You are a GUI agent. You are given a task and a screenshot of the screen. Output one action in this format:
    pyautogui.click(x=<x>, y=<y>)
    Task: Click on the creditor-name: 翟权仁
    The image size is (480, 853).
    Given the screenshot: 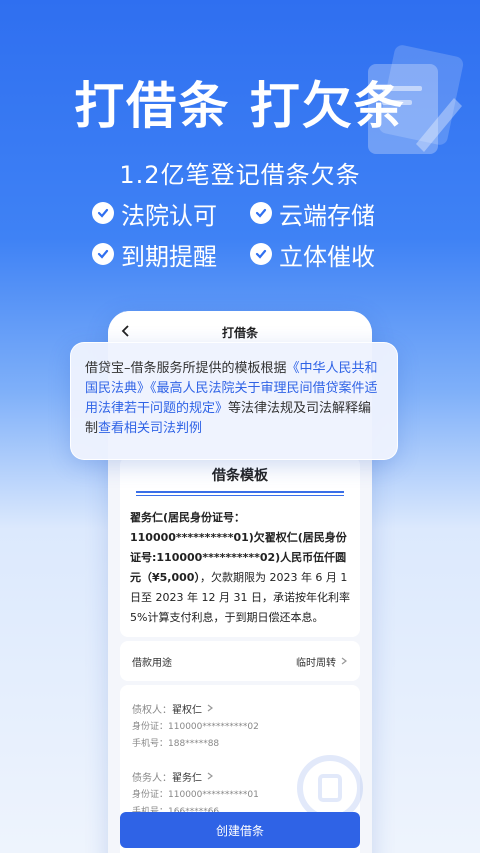 What is the action you would take?
    pyautogui.click(x=187, y=710)
    